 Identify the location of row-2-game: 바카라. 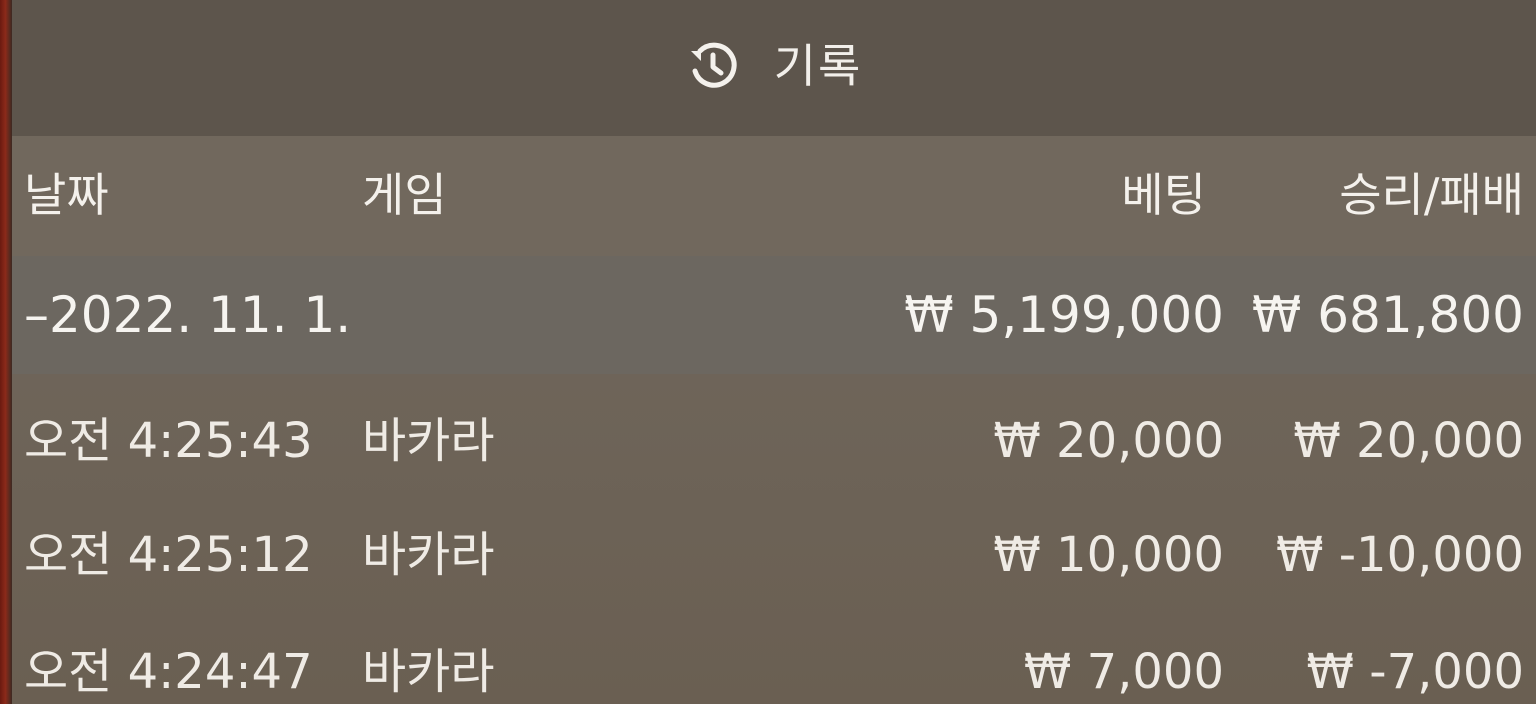
(428, 555).